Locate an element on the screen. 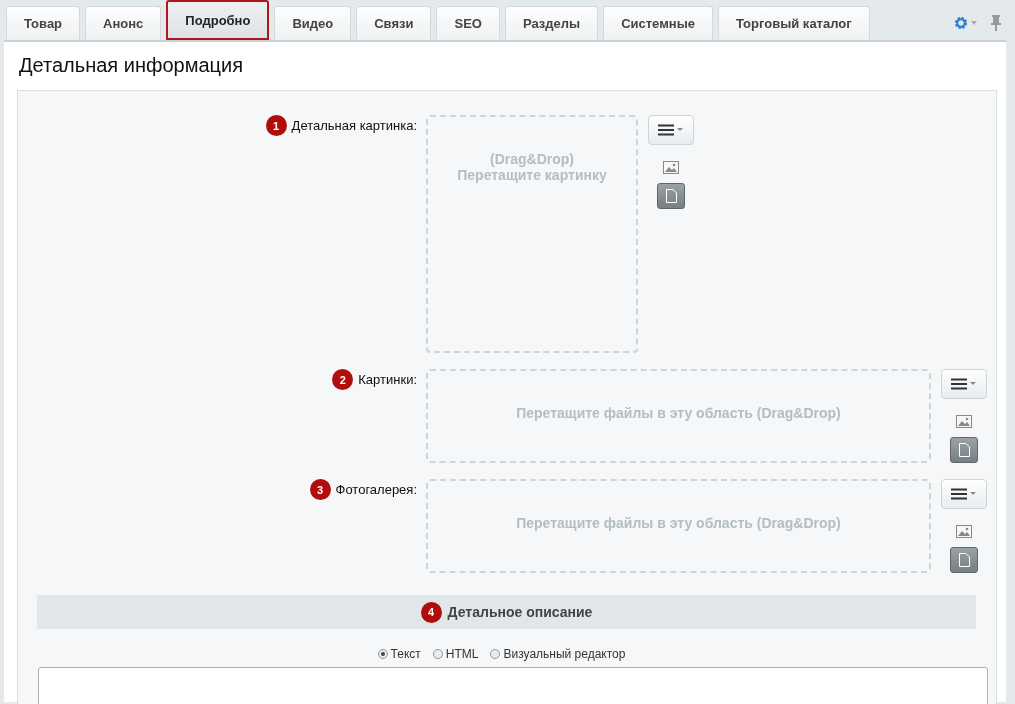  tab: Видео is located at coordinates (313, 23).